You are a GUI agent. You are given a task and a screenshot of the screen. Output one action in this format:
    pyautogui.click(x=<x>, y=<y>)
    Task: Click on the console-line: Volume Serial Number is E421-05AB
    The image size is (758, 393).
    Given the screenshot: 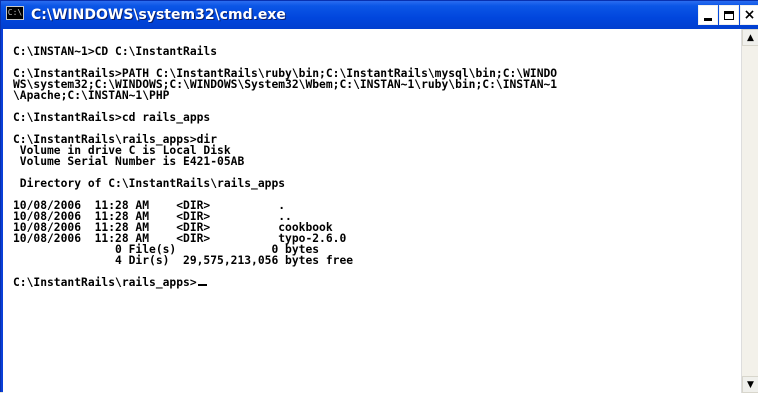 What is the action you would take?
    pyautogui.click(x=129, y=161)
    